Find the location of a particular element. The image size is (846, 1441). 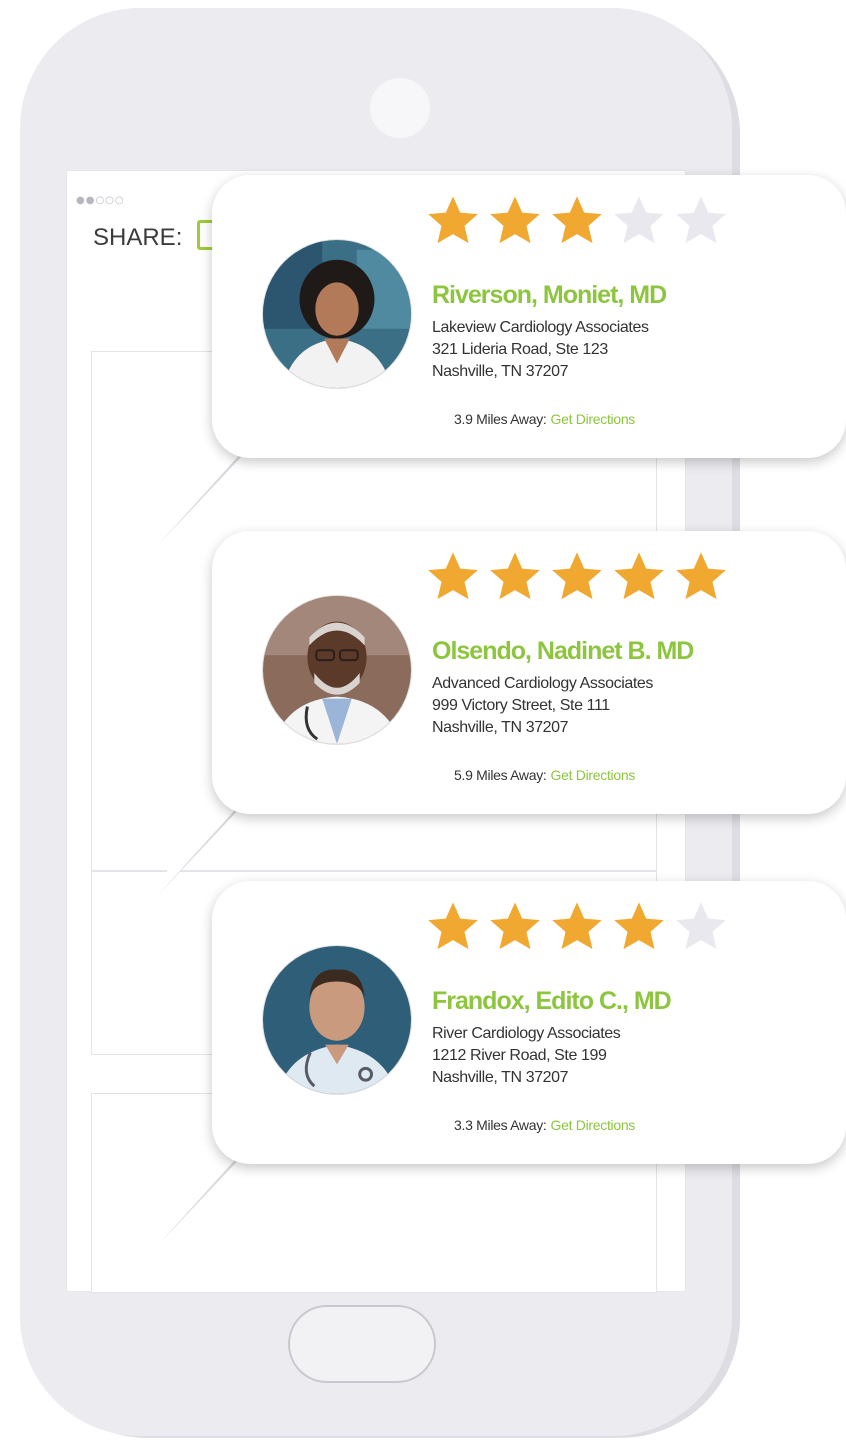

practice-name: Lakeview Cardiology Associates is located at coordinates (540, 327).